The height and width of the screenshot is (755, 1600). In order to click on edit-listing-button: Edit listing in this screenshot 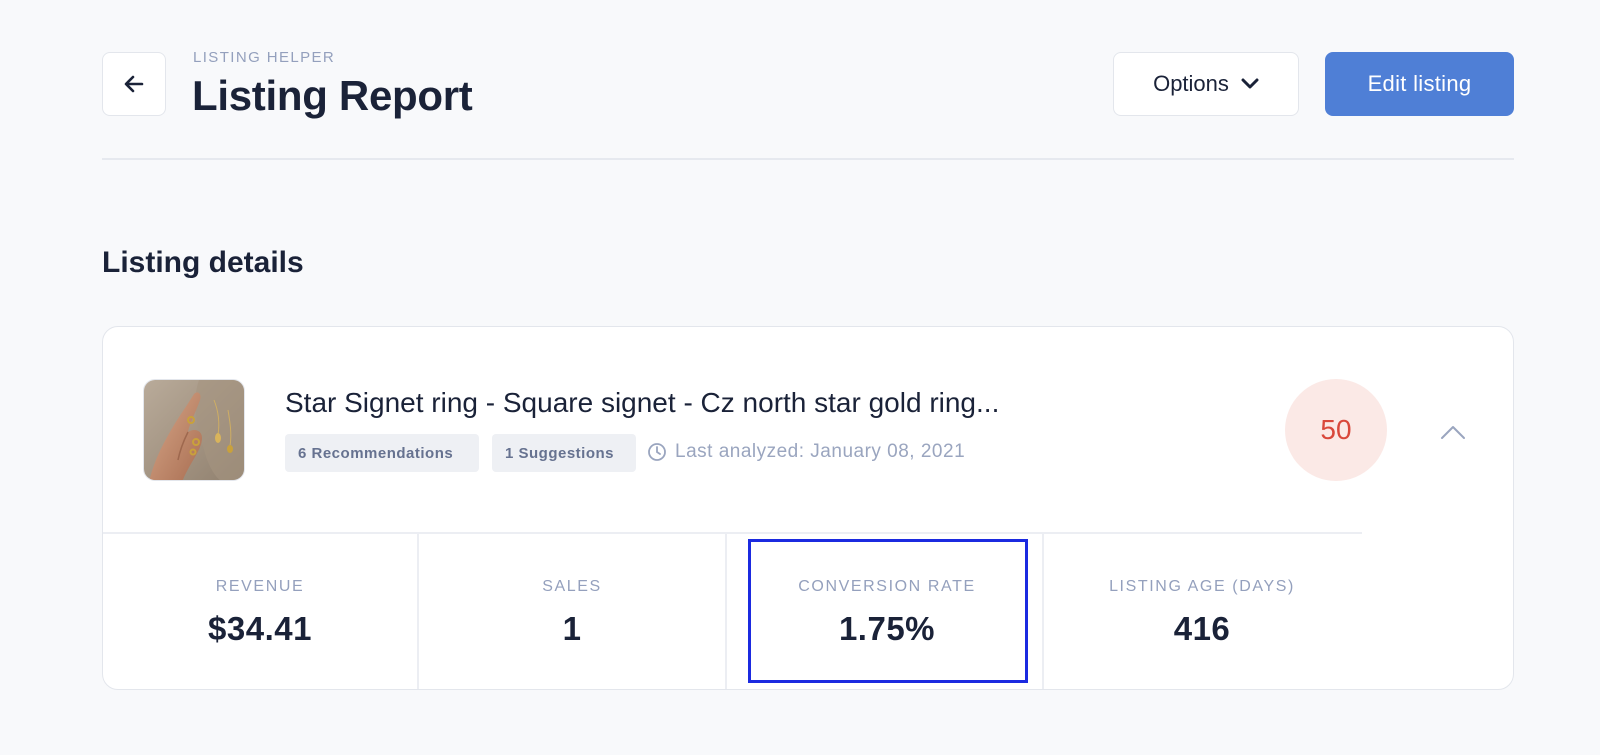, I will do `click(1419, 84)`.